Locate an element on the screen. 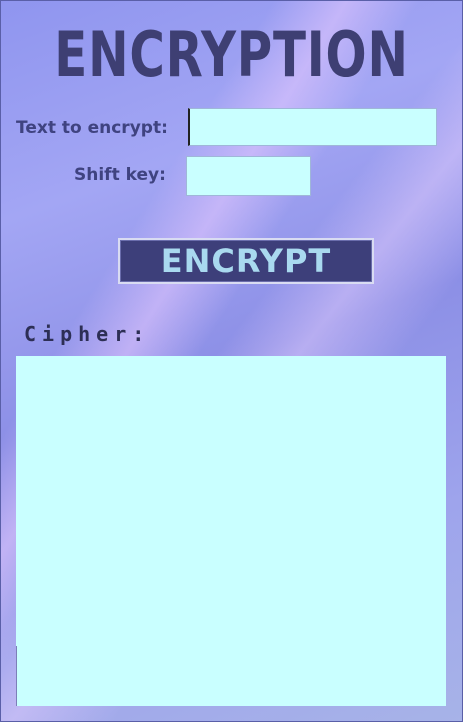  text-to-encrypt-input is located at coordinates (312, 127).